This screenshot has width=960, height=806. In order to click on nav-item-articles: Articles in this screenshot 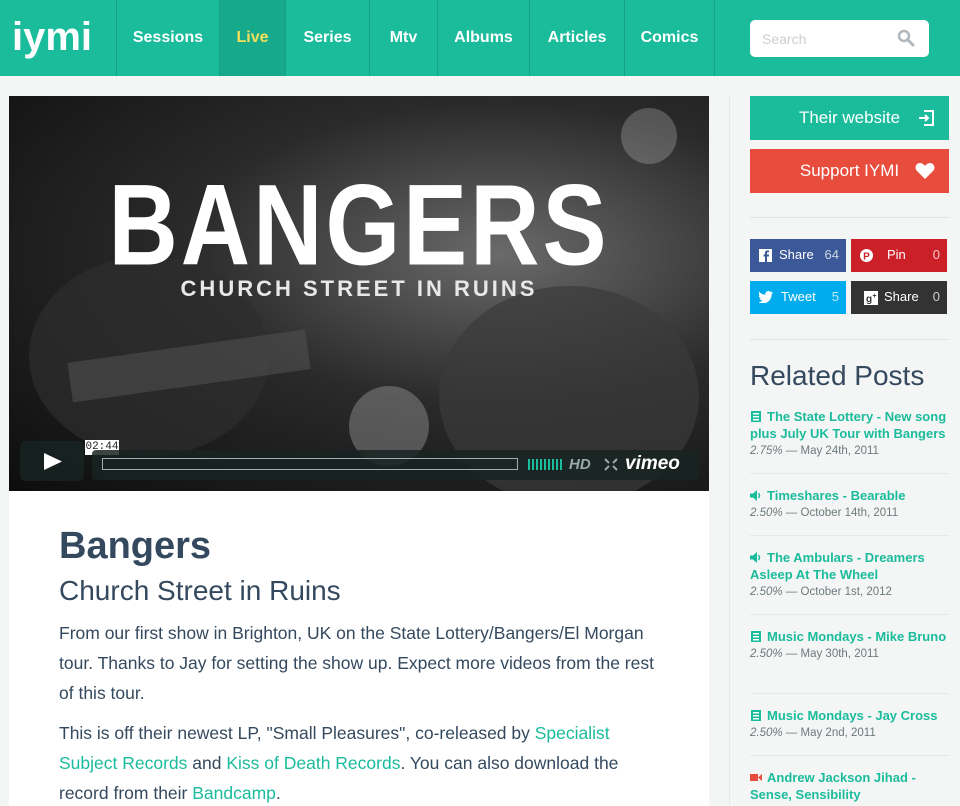, I will do `click(576, 38)`.